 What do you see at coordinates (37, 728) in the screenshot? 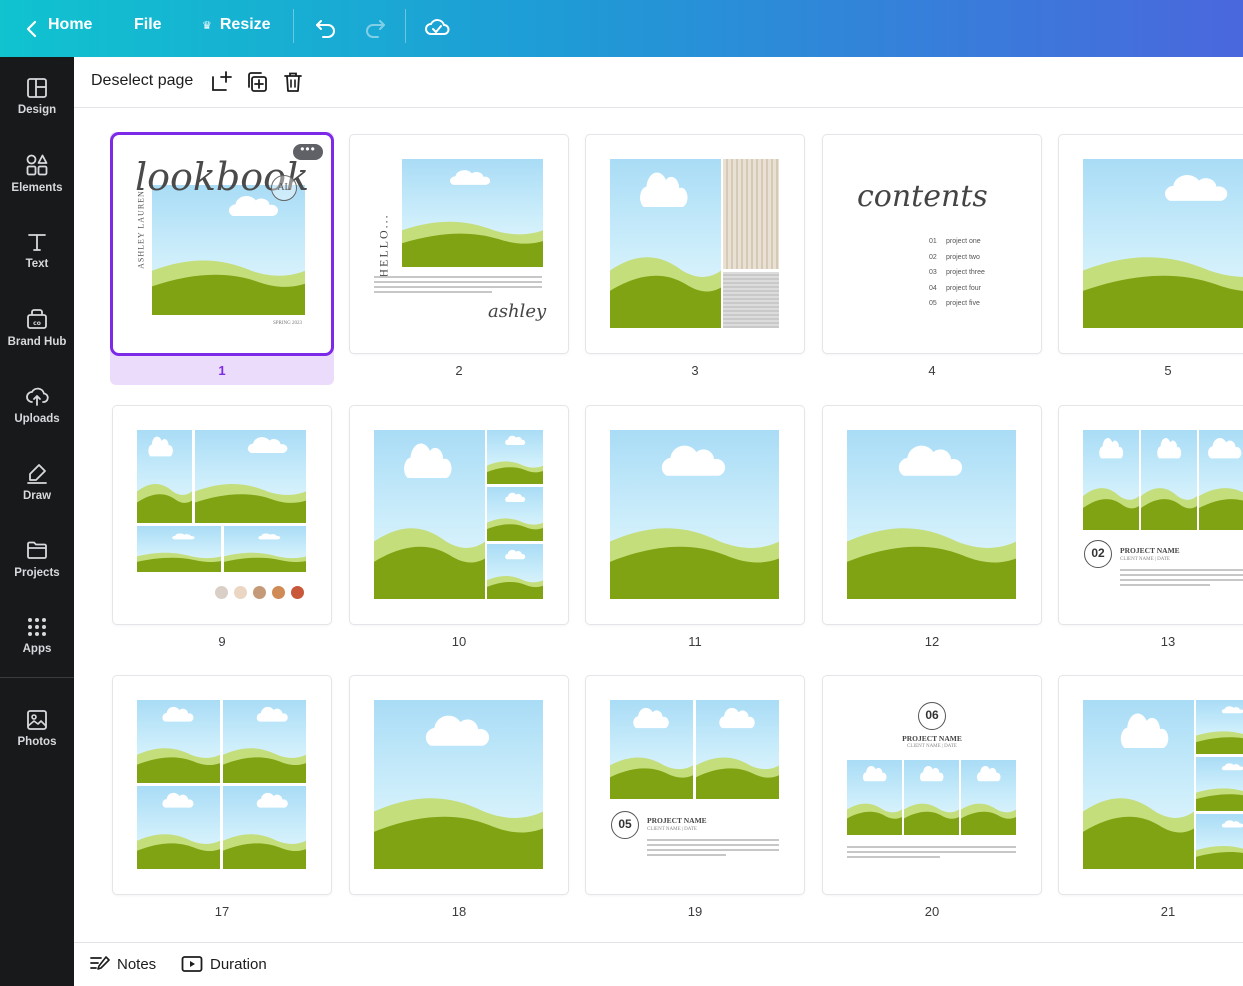
I see `sidebar-item-photos: Photos` at bounding box center [37, 728].